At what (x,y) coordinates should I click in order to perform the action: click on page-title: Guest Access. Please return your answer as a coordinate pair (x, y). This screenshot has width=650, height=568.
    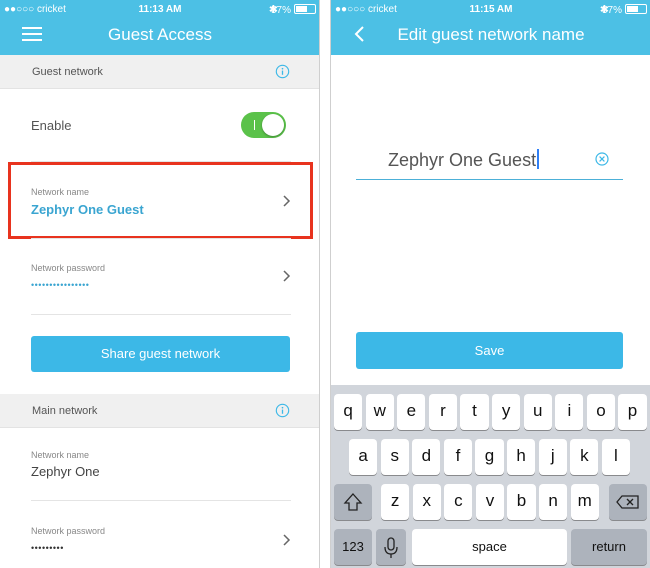
    Looking at the image, I should click on (160, 34).